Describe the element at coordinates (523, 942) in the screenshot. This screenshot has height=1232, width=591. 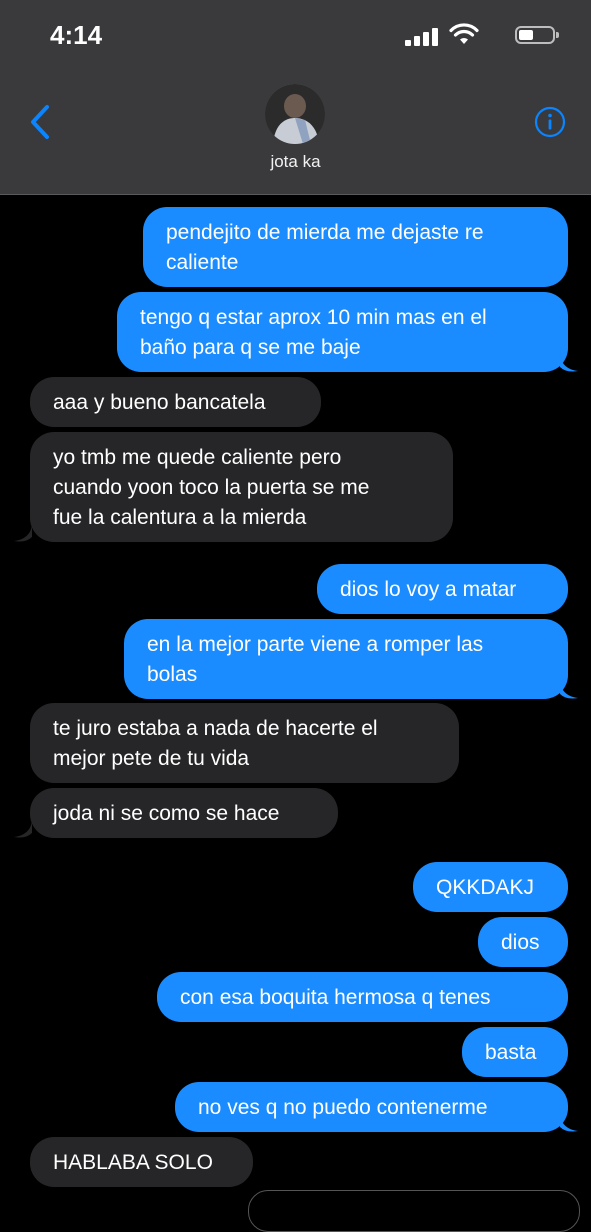
I see `message-bubble-sent: dios` at that location.